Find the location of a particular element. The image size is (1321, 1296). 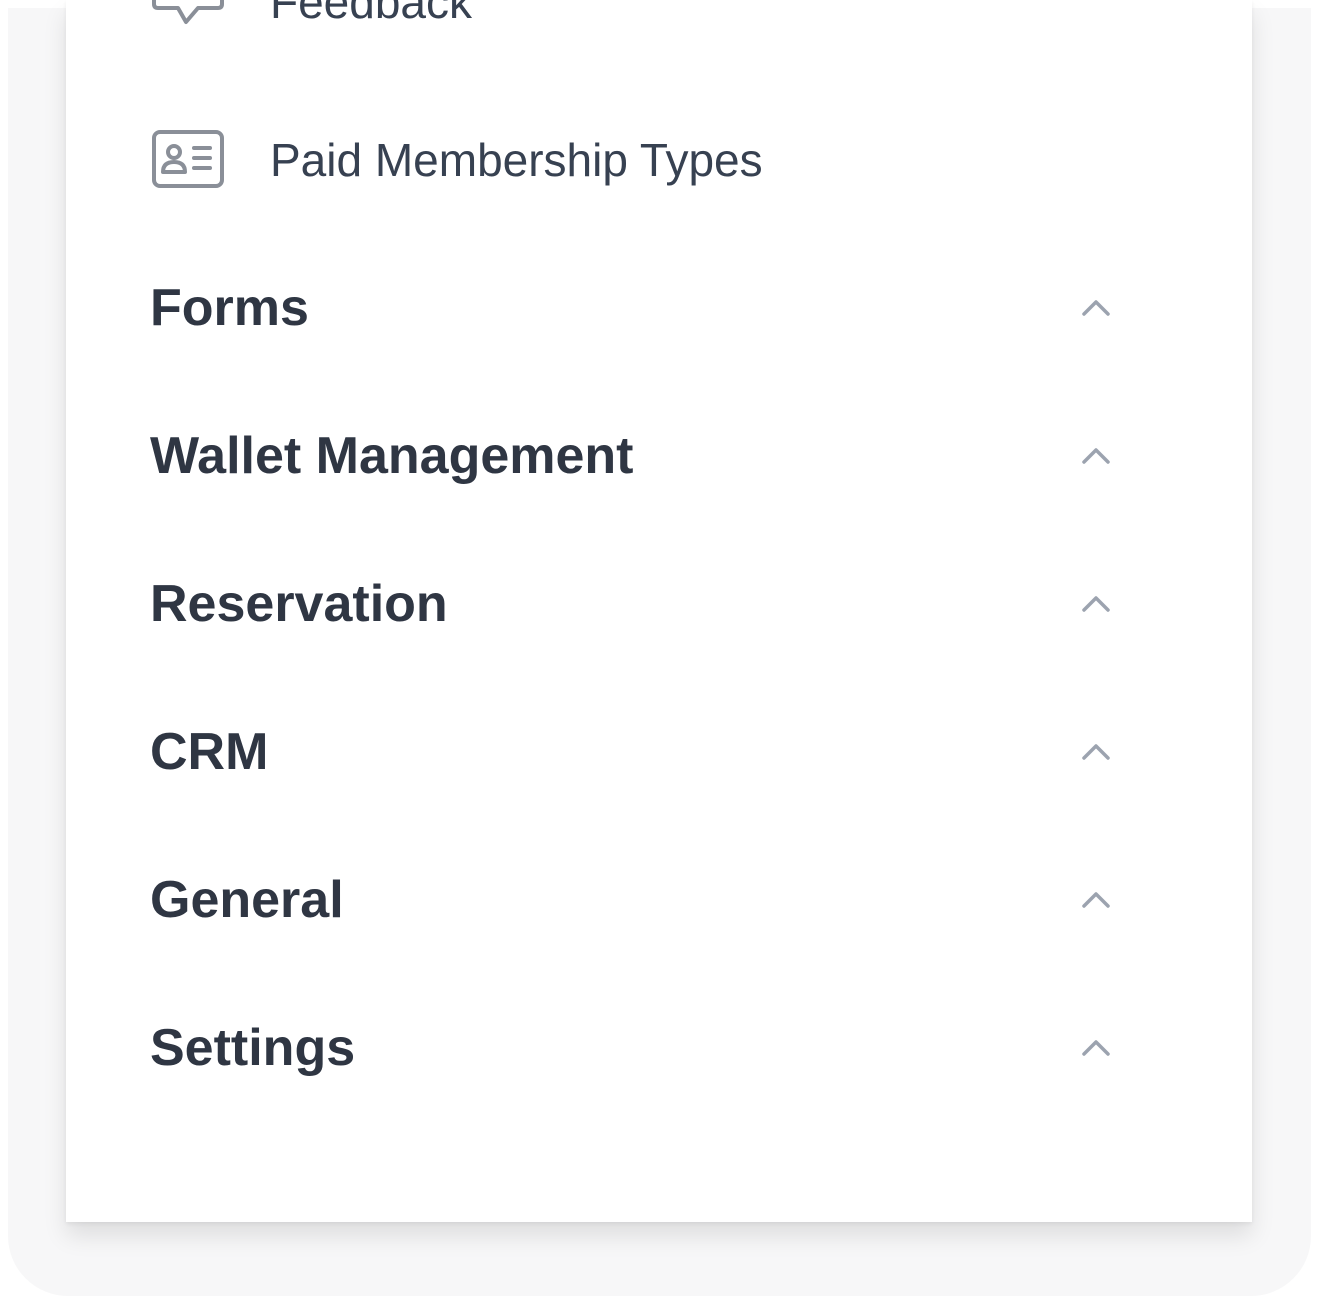

section-title: CRM is located at coordinates (209, 752).